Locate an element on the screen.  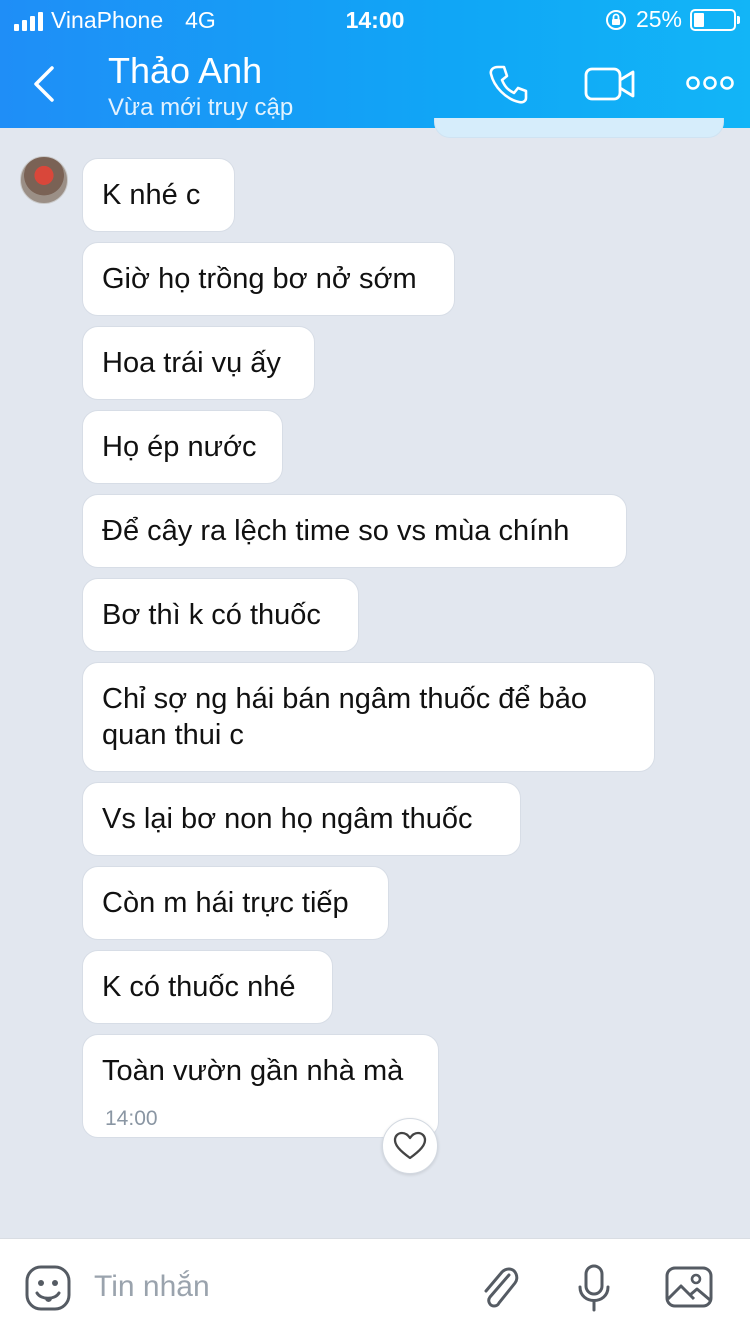
message-bubble: Họ ép nước is located at coordinates (182, 447).